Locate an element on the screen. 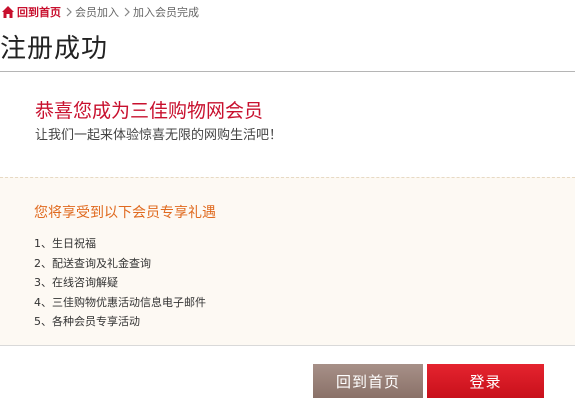  login-button: 登录 is located at coordinates (485, 381).